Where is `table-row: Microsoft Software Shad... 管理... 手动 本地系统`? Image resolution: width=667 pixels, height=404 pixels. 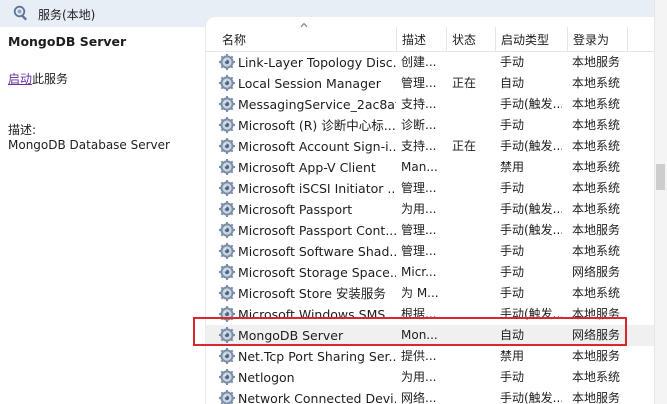 table-row: Microsoft Software Shad... 管理... 手动 本地系统 is located at coordinates (436, 251).